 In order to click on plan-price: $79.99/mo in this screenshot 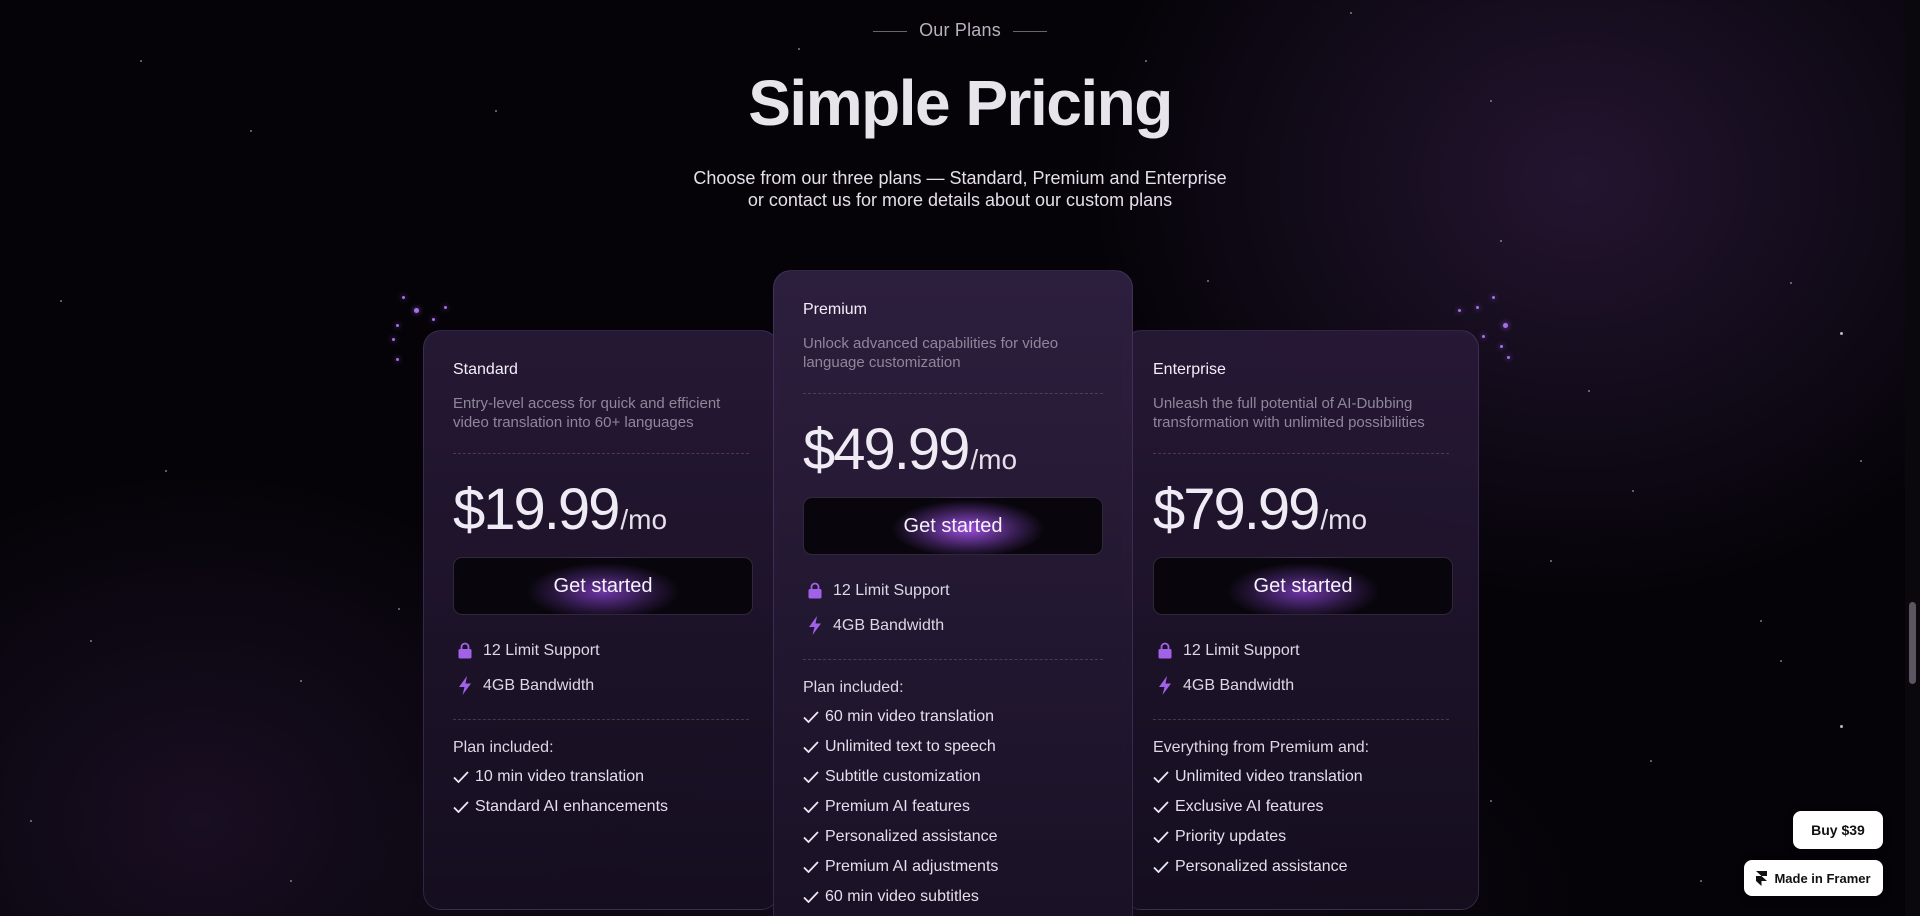, I will do `click(1301, 509)`.